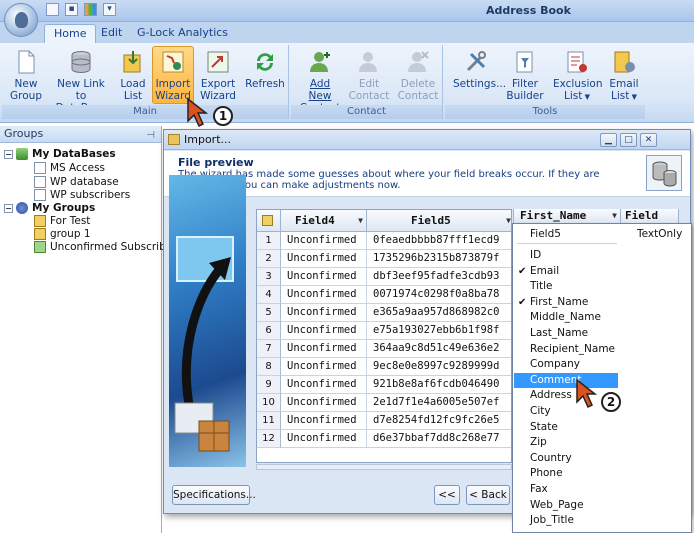 This screenshot has width=694, height=533. Describe the element at coordinates (150, 136) in the screenshot. I see `pin-icon: ⊣` at that location.